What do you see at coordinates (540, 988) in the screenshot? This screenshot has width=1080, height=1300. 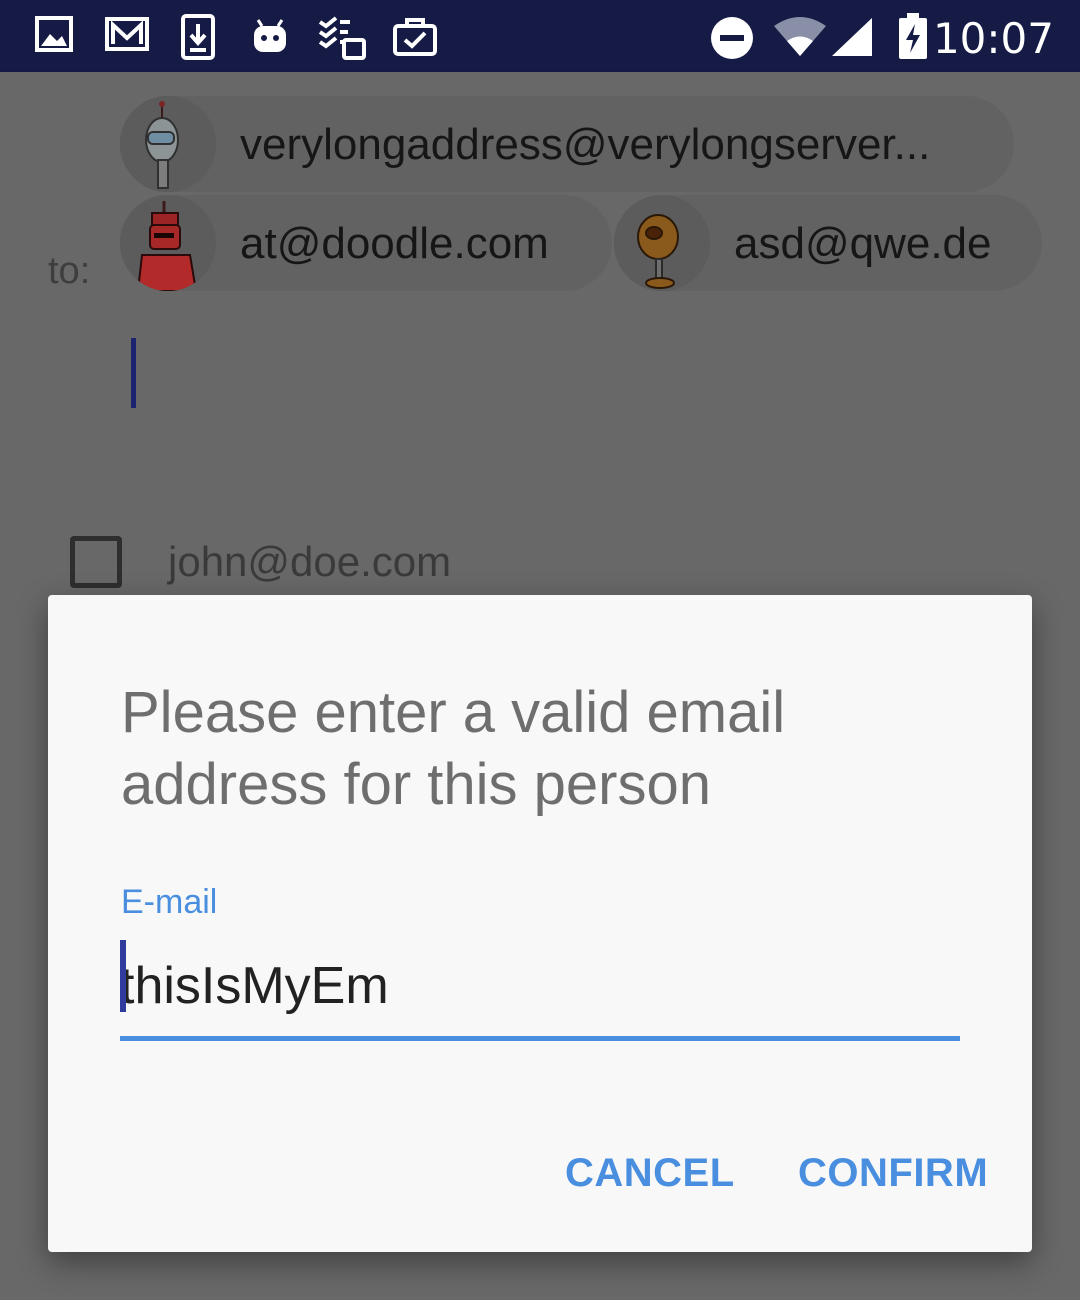 I see `email-field` at bounding box center [540, 988].